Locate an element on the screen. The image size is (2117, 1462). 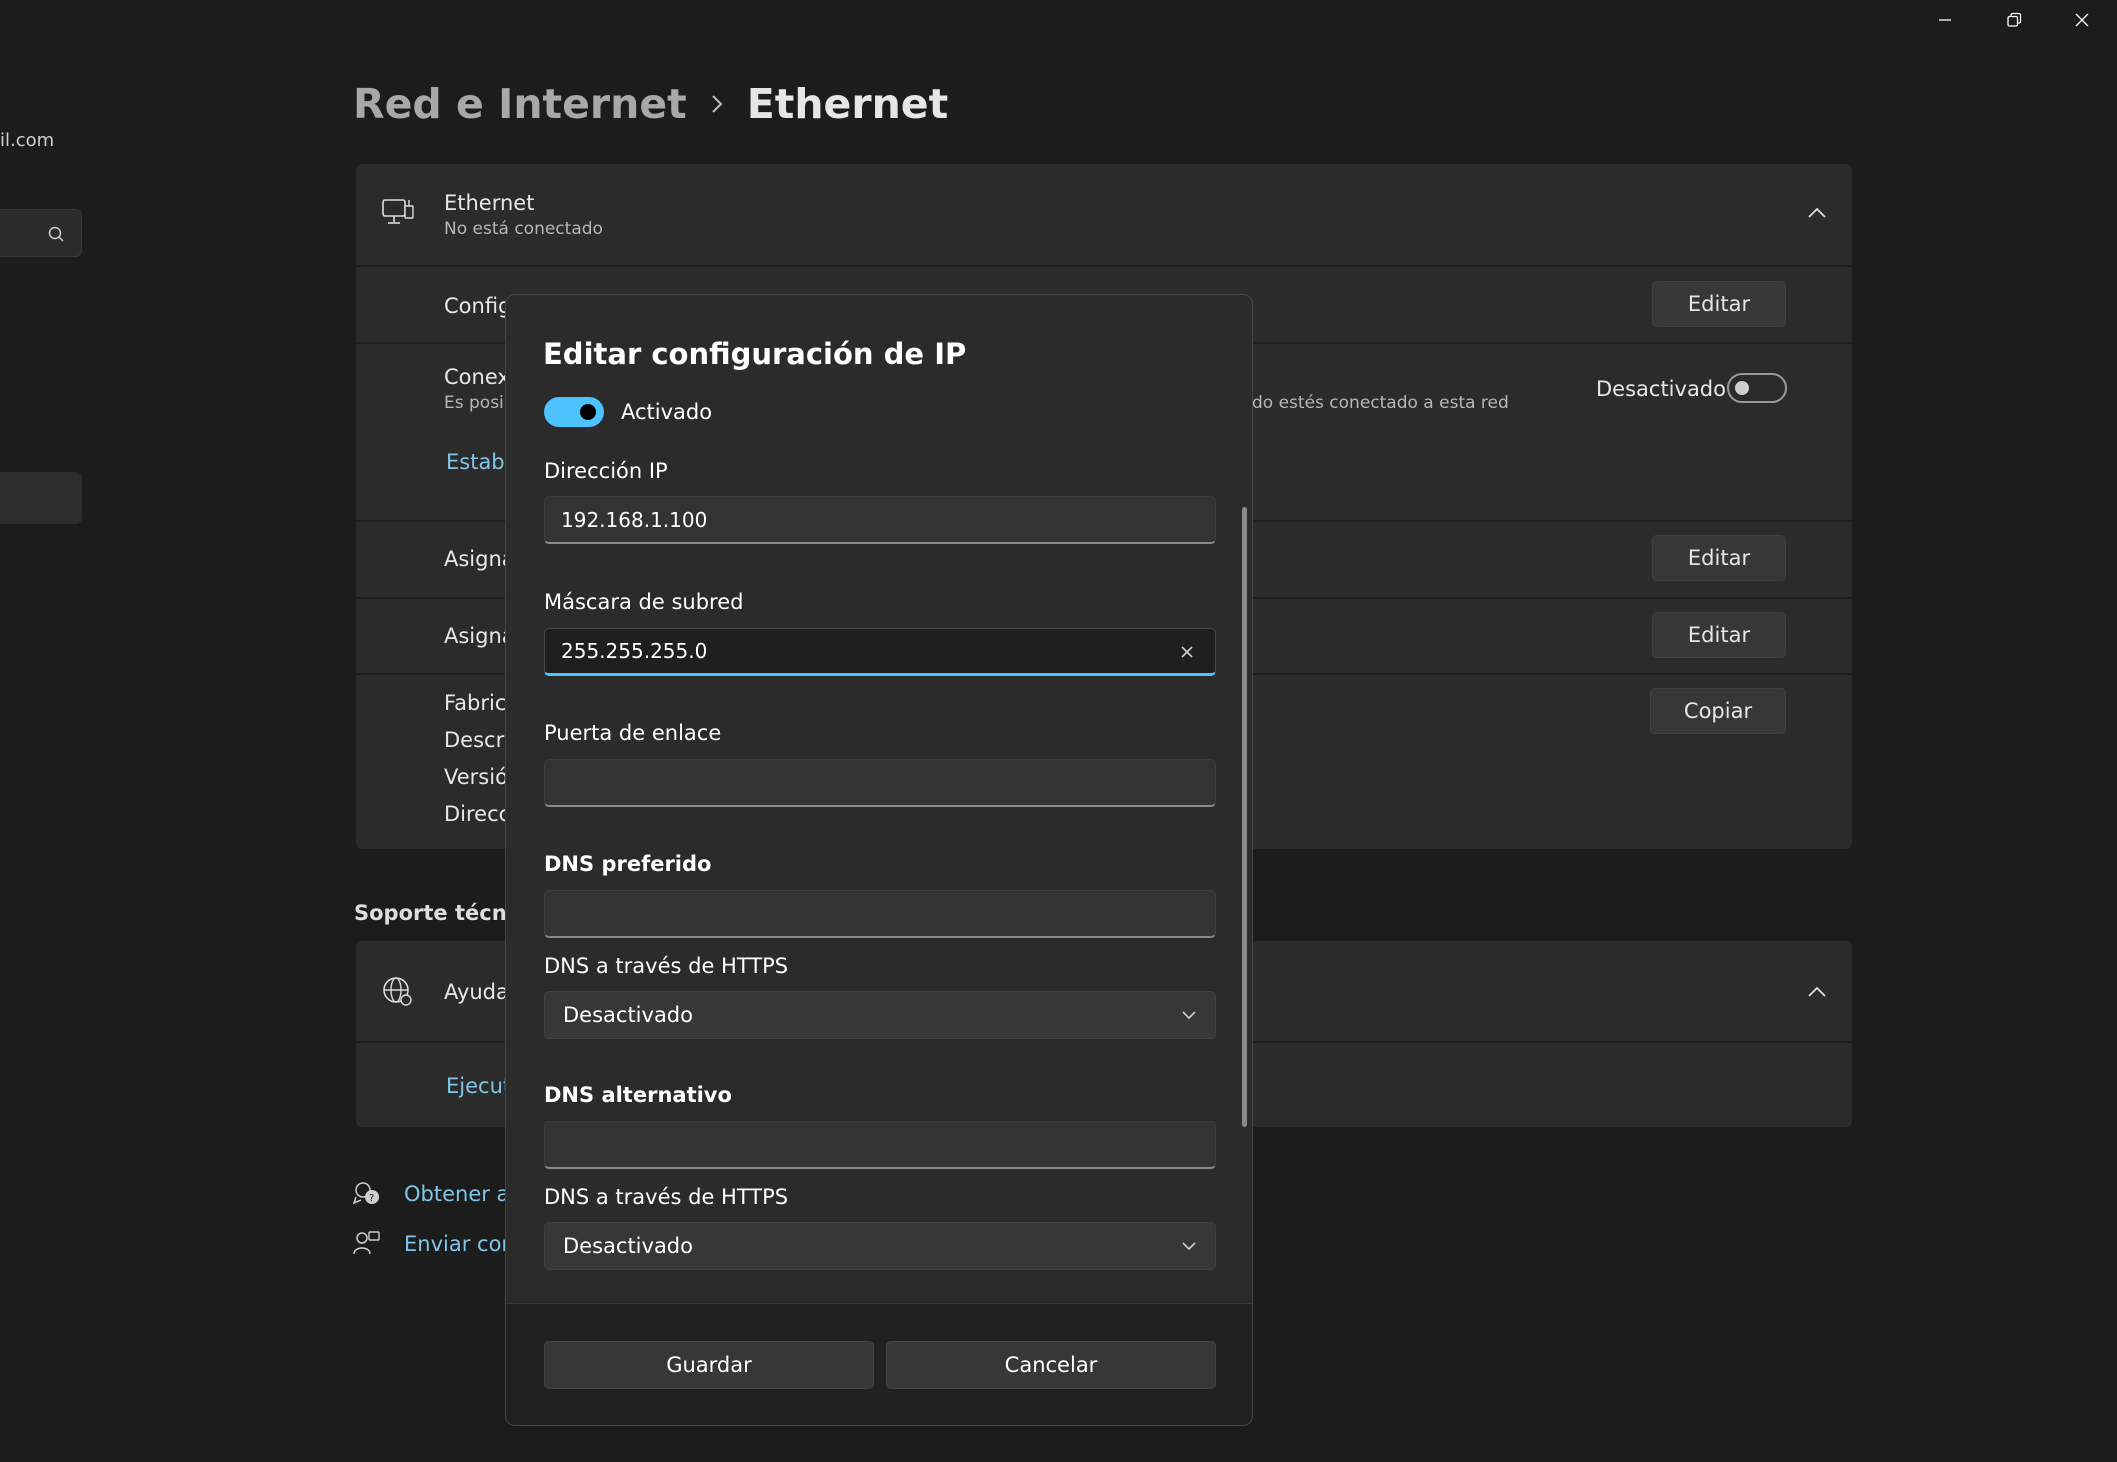
config-row-label: Config is located at coordinates (478, 306).